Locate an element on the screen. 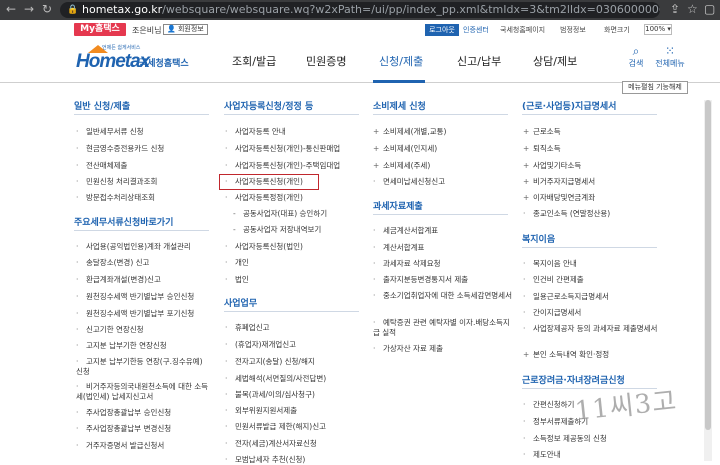  menu-item: · 신고기한 연장신청 is located at coordinates (110, 330).